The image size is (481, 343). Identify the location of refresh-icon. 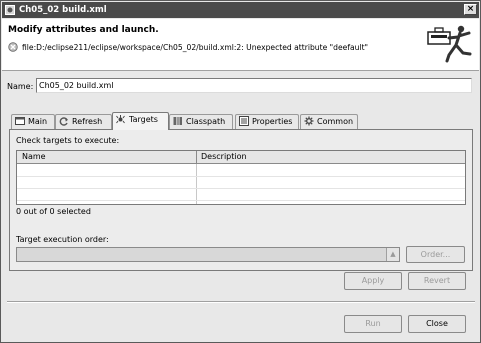
(63, 121).